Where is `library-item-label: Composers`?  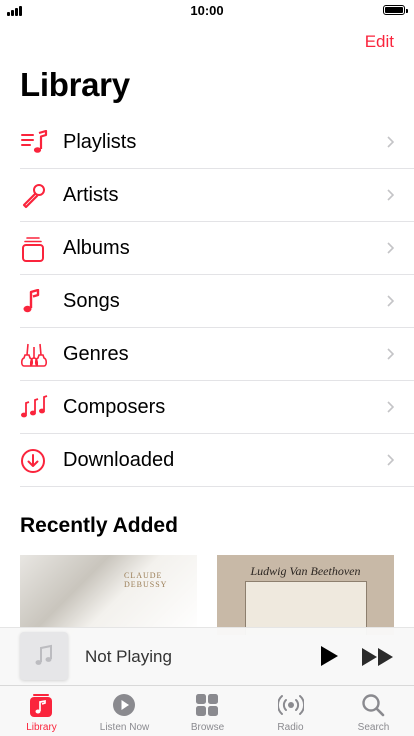 library-item-label: Composers is located at coordinates (114, 407).